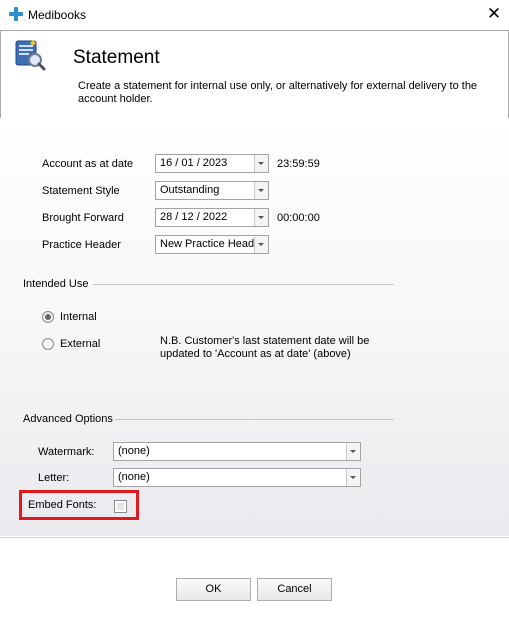 The height and width of the screenshot is (624, 509). What do you see at coordinates (83, 218) in the screenshot?
I see `brought-forward-label: Brought Forward` at bounding box center [83, 218].